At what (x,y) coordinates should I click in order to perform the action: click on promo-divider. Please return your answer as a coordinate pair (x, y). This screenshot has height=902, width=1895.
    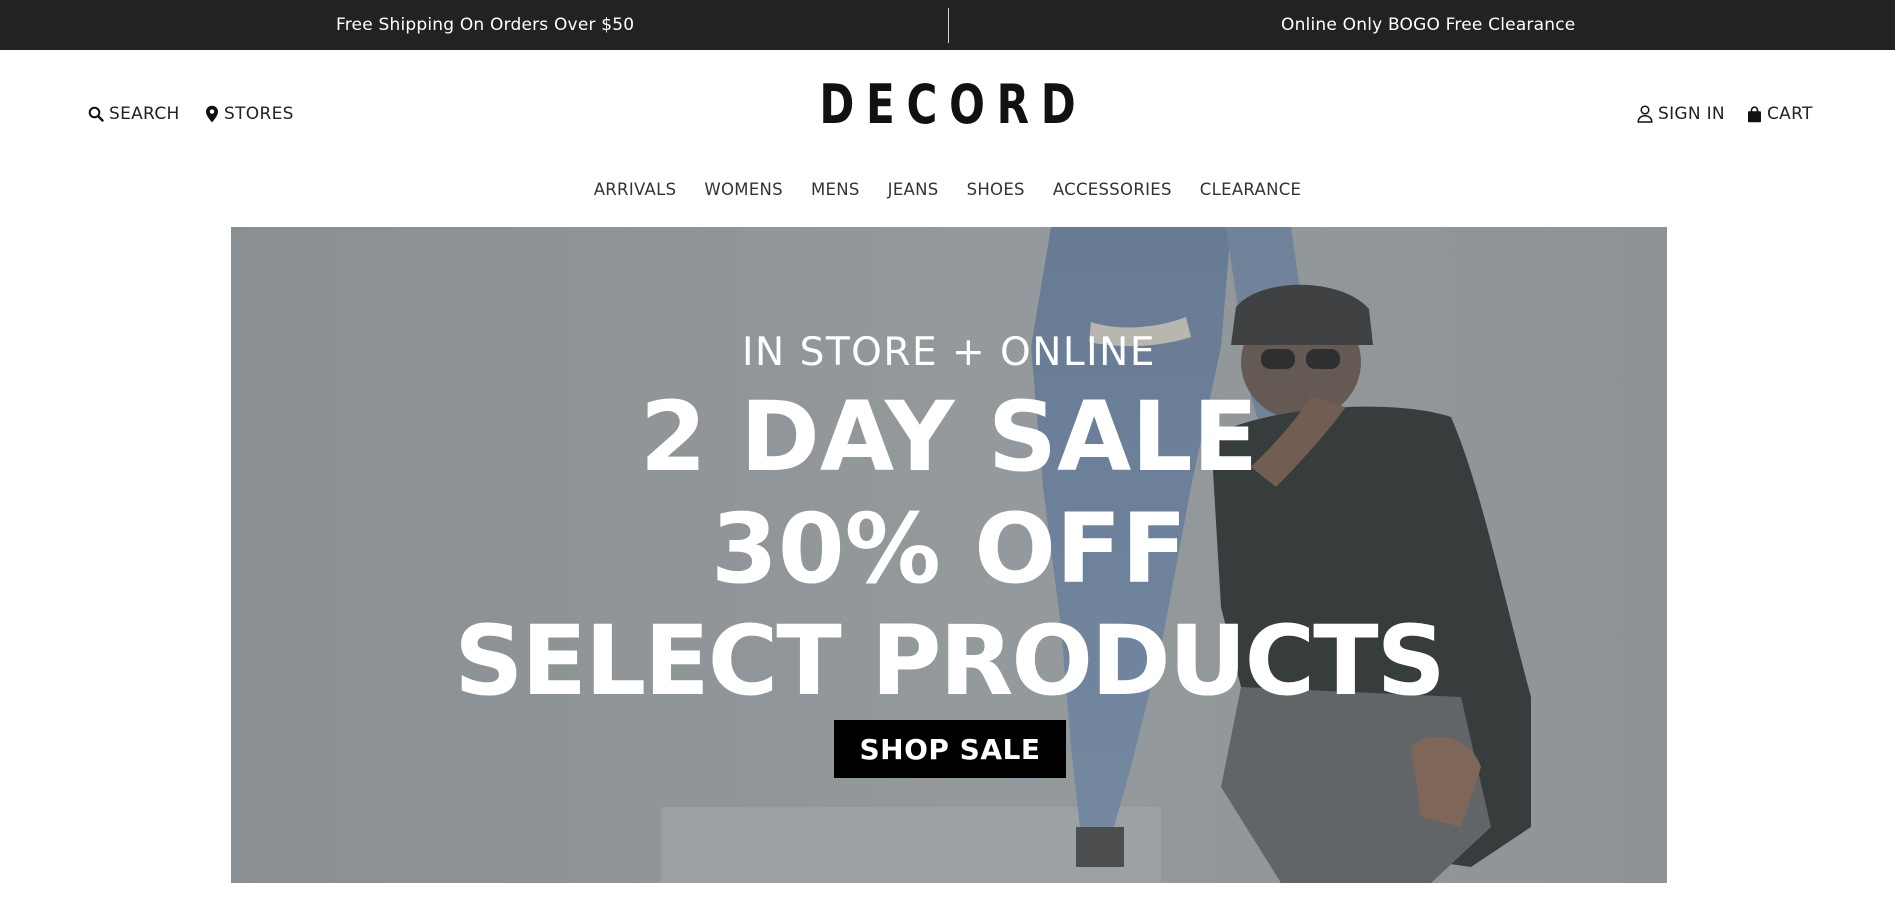
    Looking at the image, I should click on (948, 25).